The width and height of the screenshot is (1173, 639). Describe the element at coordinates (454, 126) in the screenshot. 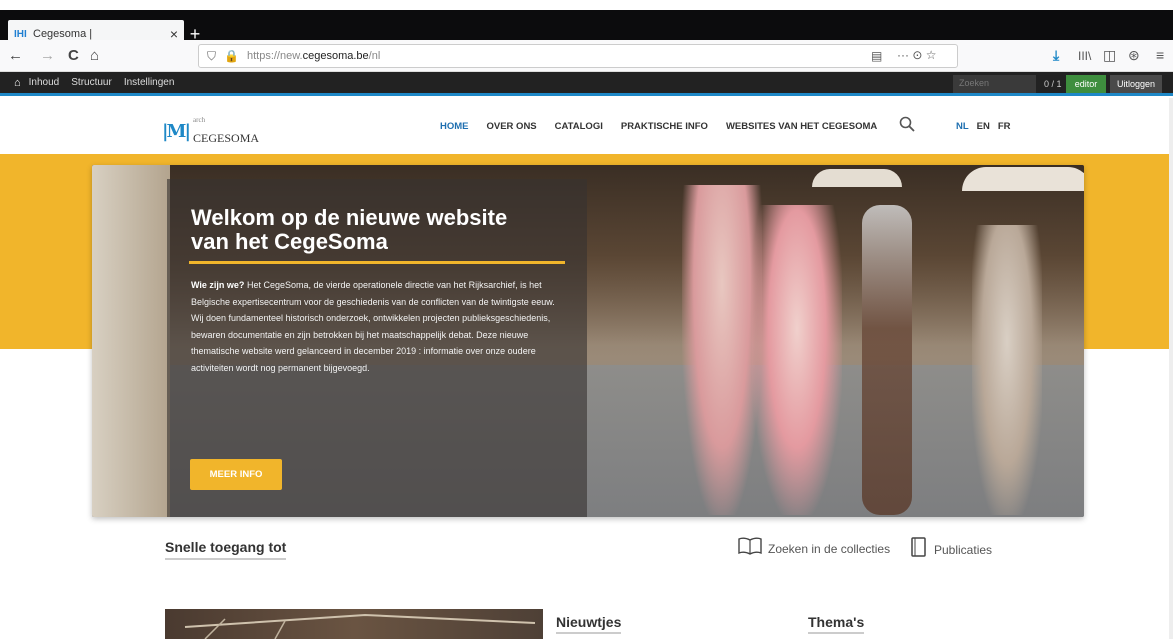

I see `menu-item-home: HOME` at that location.